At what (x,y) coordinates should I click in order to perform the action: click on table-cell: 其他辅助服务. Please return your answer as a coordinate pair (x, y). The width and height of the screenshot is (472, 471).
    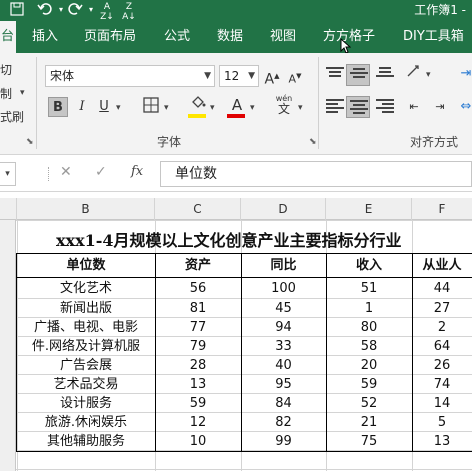
    Looking at the image, I should click on (86, 441).